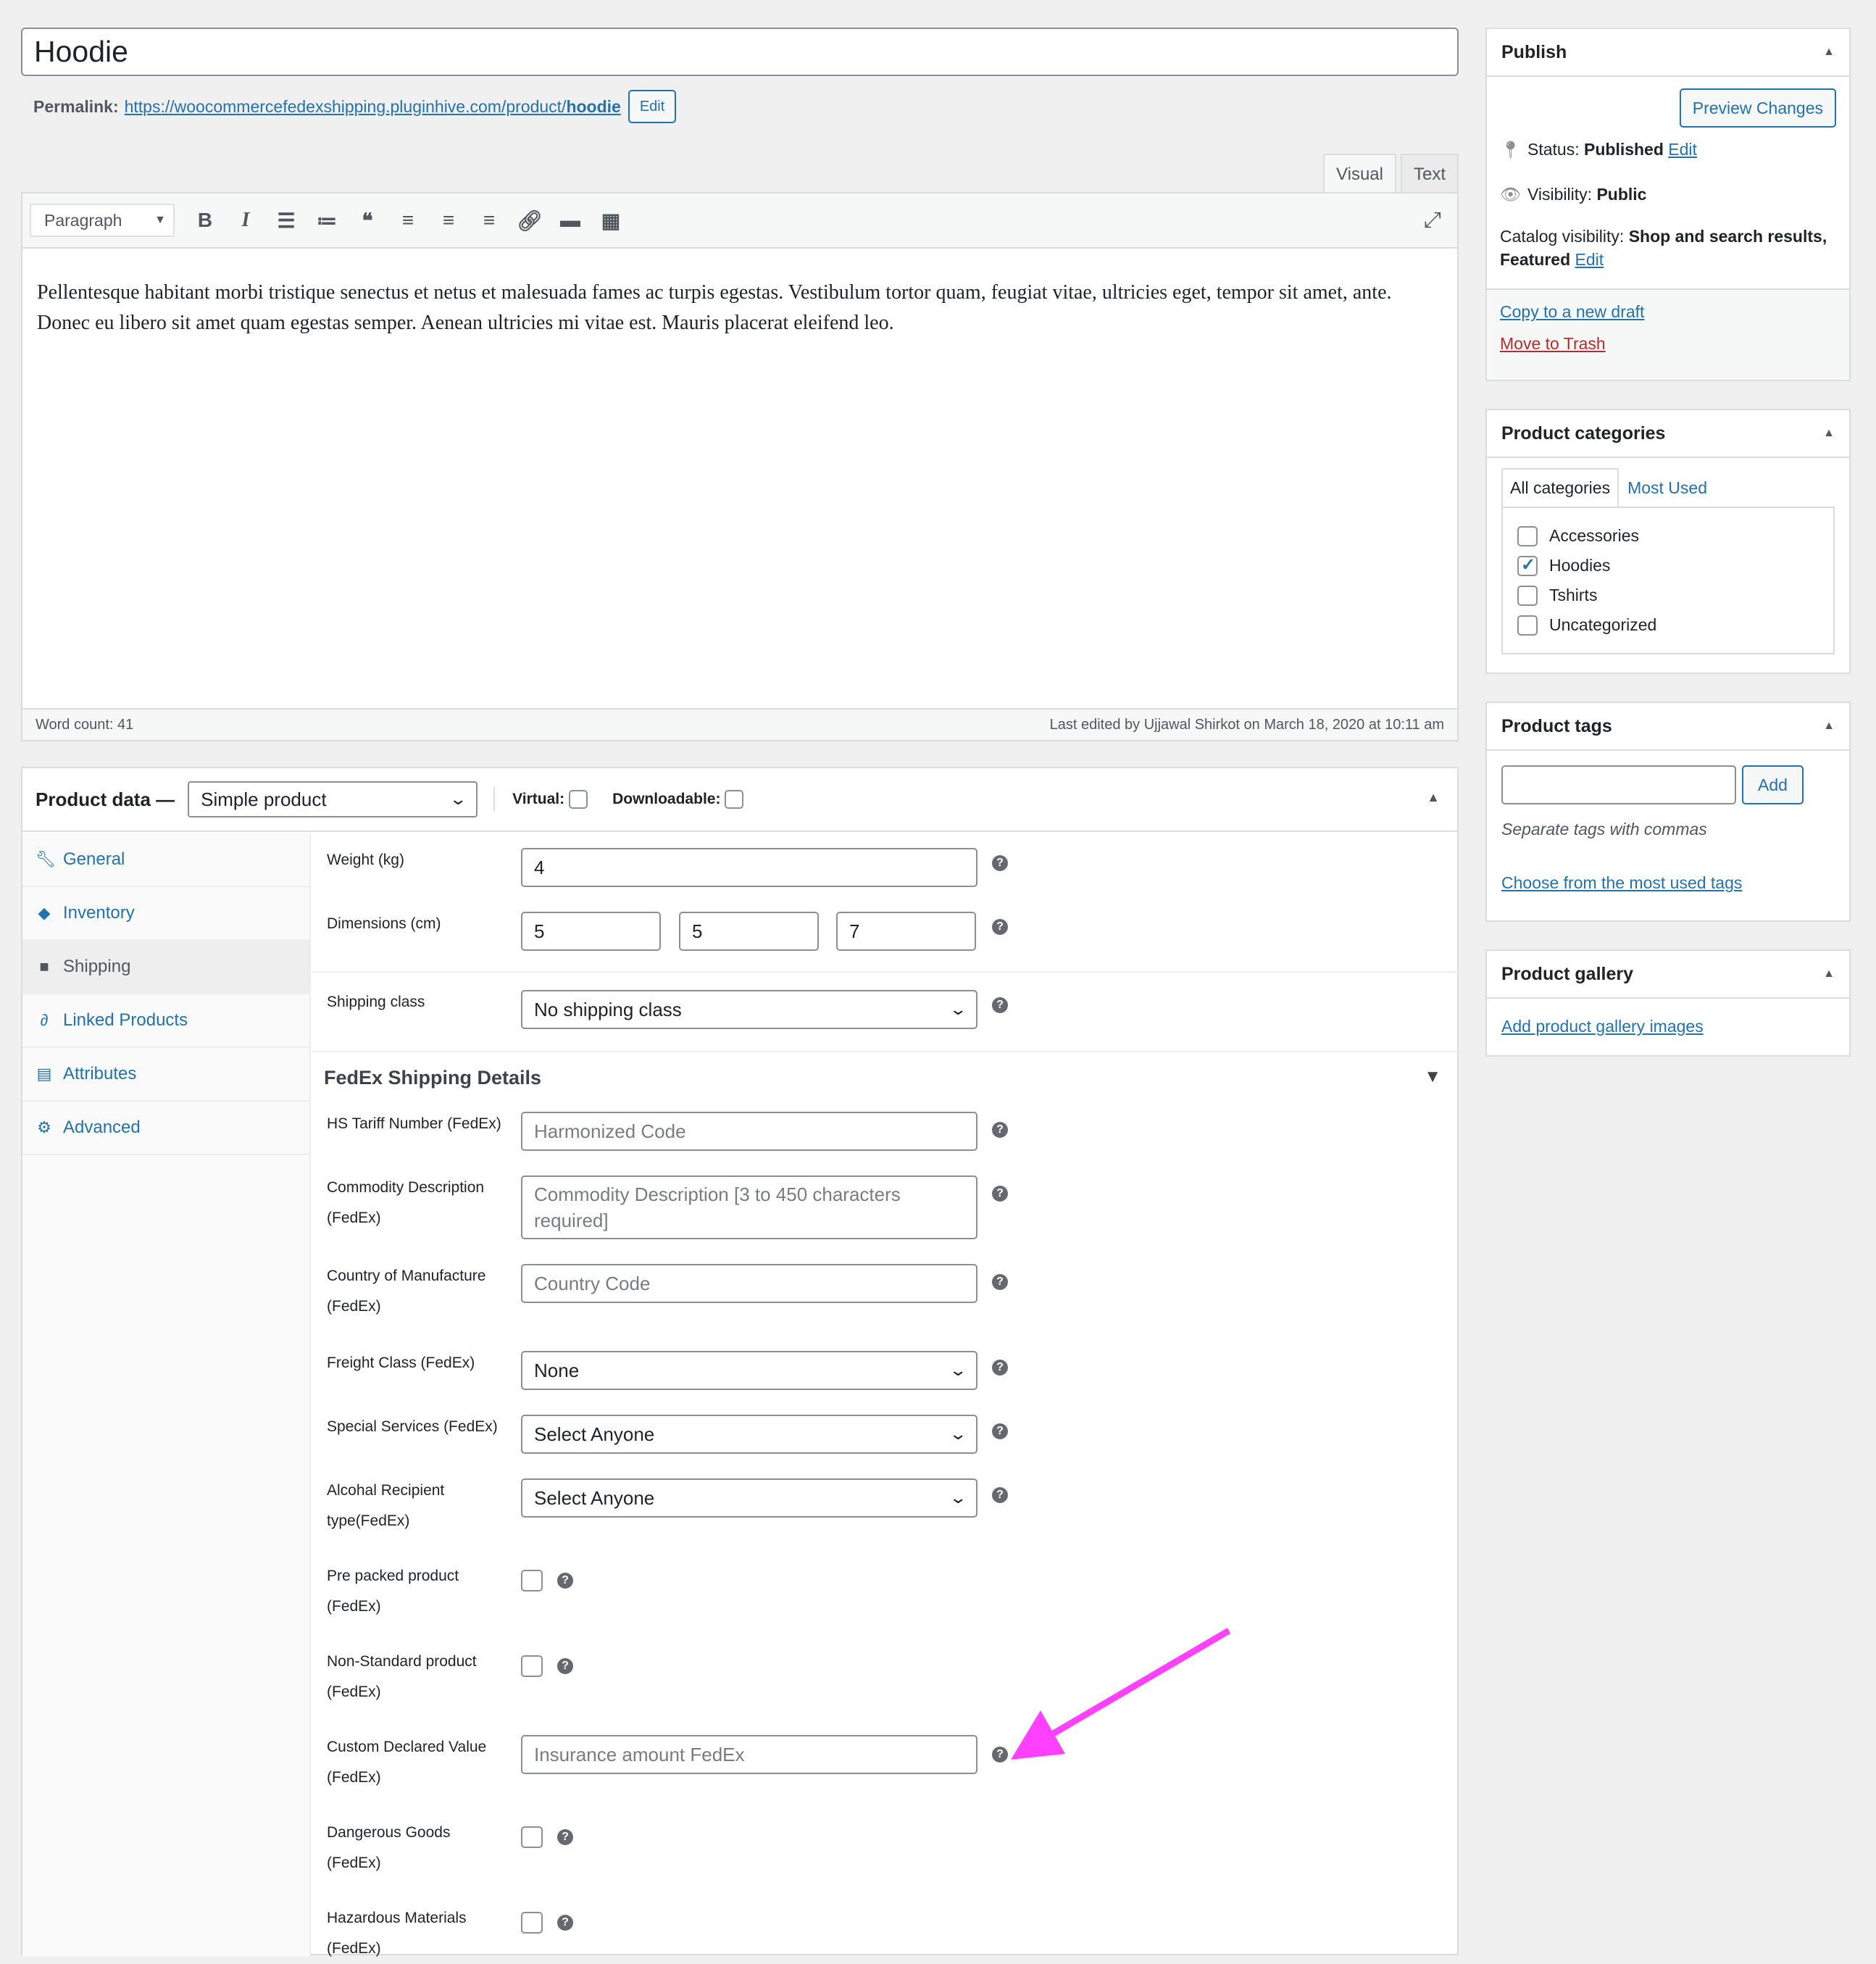 This screenshot has height=1964, width=1876. I want to click on gear-icon: ⚙, so click(44, 1127).